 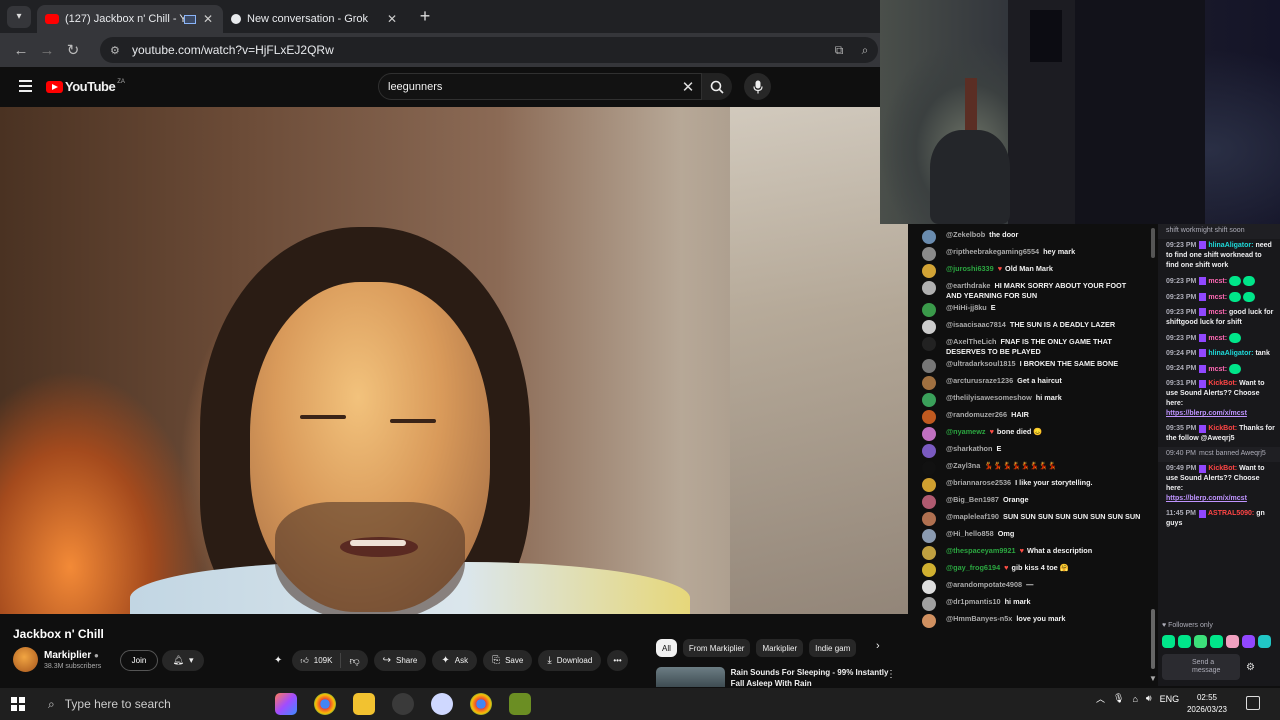 I want to click on chip-all: All, so click(x=666, y=648).